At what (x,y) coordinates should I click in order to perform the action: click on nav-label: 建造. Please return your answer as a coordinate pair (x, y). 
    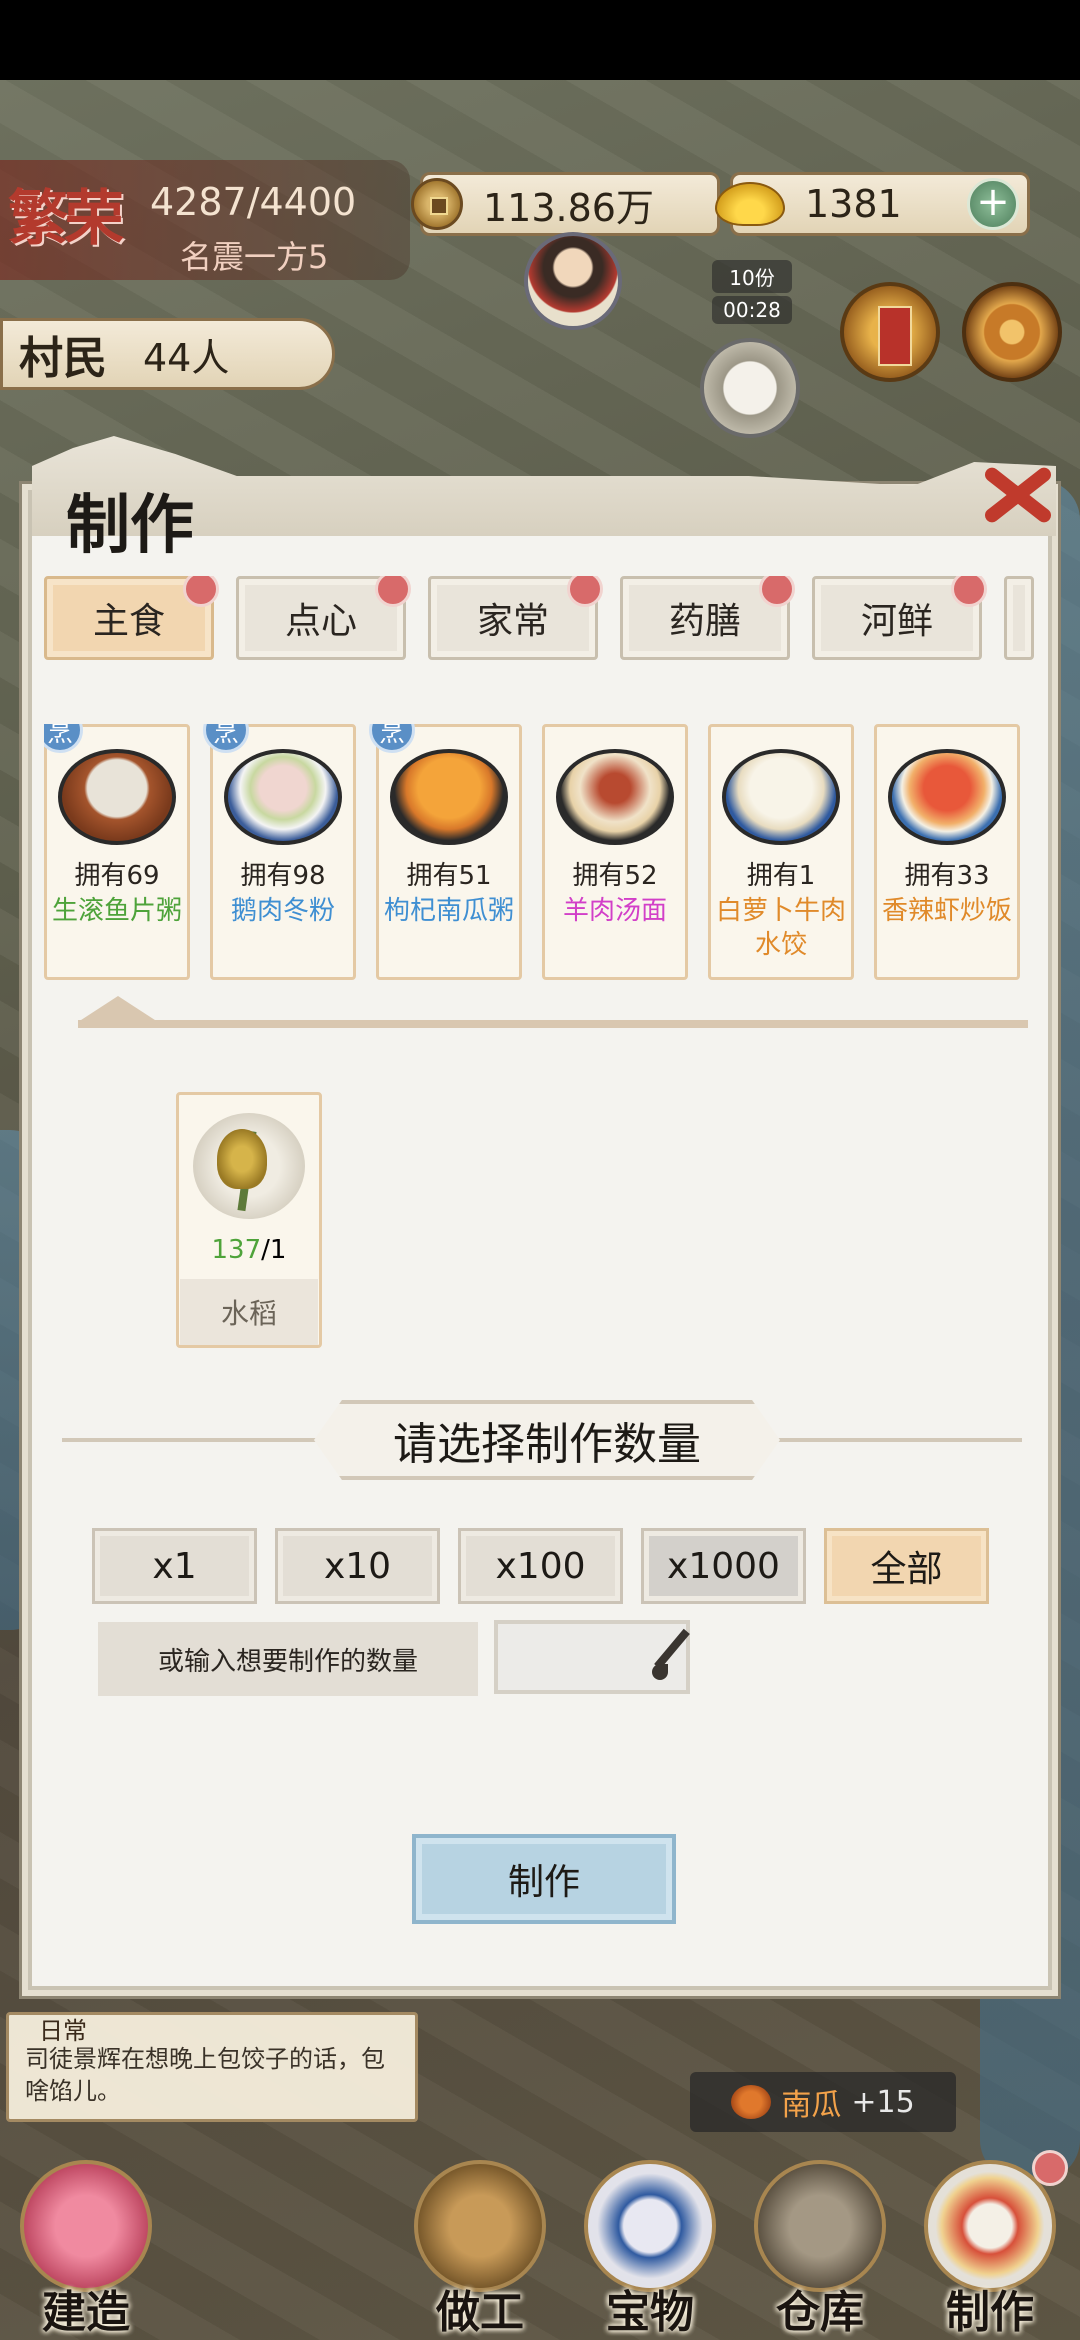
    Looking at the image, I should click on (86, 2312).